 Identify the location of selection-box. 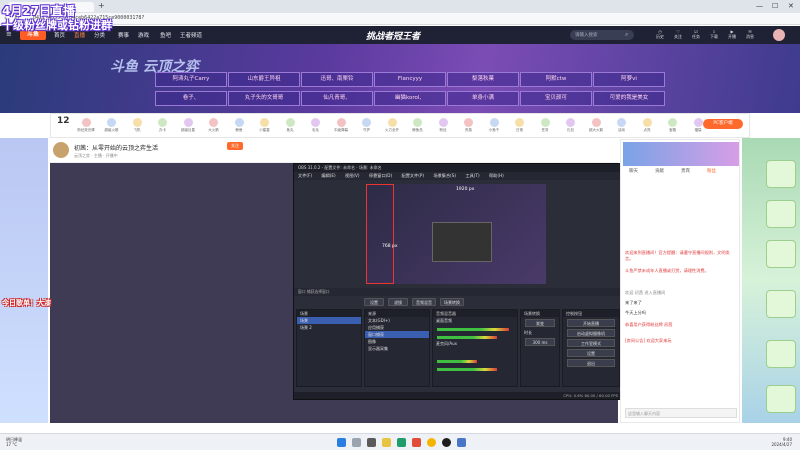
(380, 234).